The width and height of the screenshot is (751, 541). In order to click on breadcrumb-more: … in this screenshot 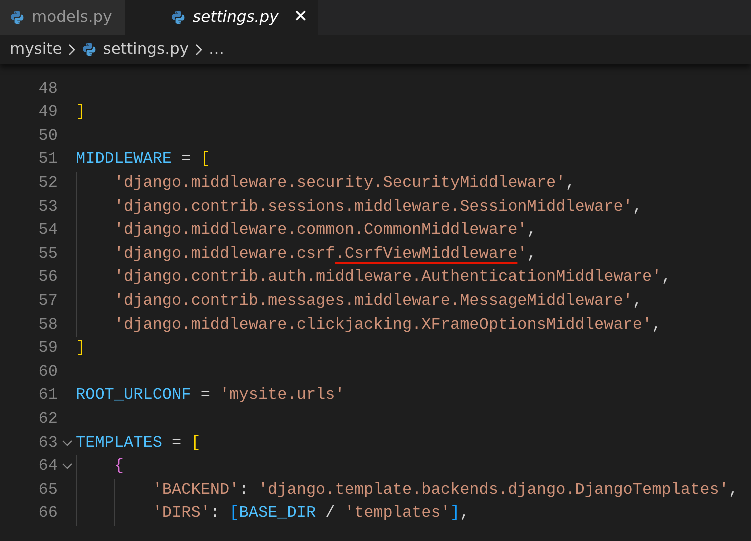, I will do `click(217, 50)`.